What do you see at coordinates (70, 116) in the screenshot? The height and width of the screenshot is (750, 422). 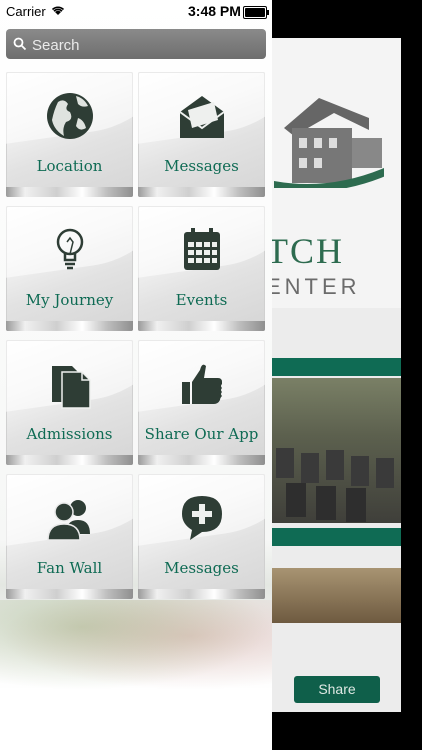 I see `globe-icon` at bounding box center [70, 116].